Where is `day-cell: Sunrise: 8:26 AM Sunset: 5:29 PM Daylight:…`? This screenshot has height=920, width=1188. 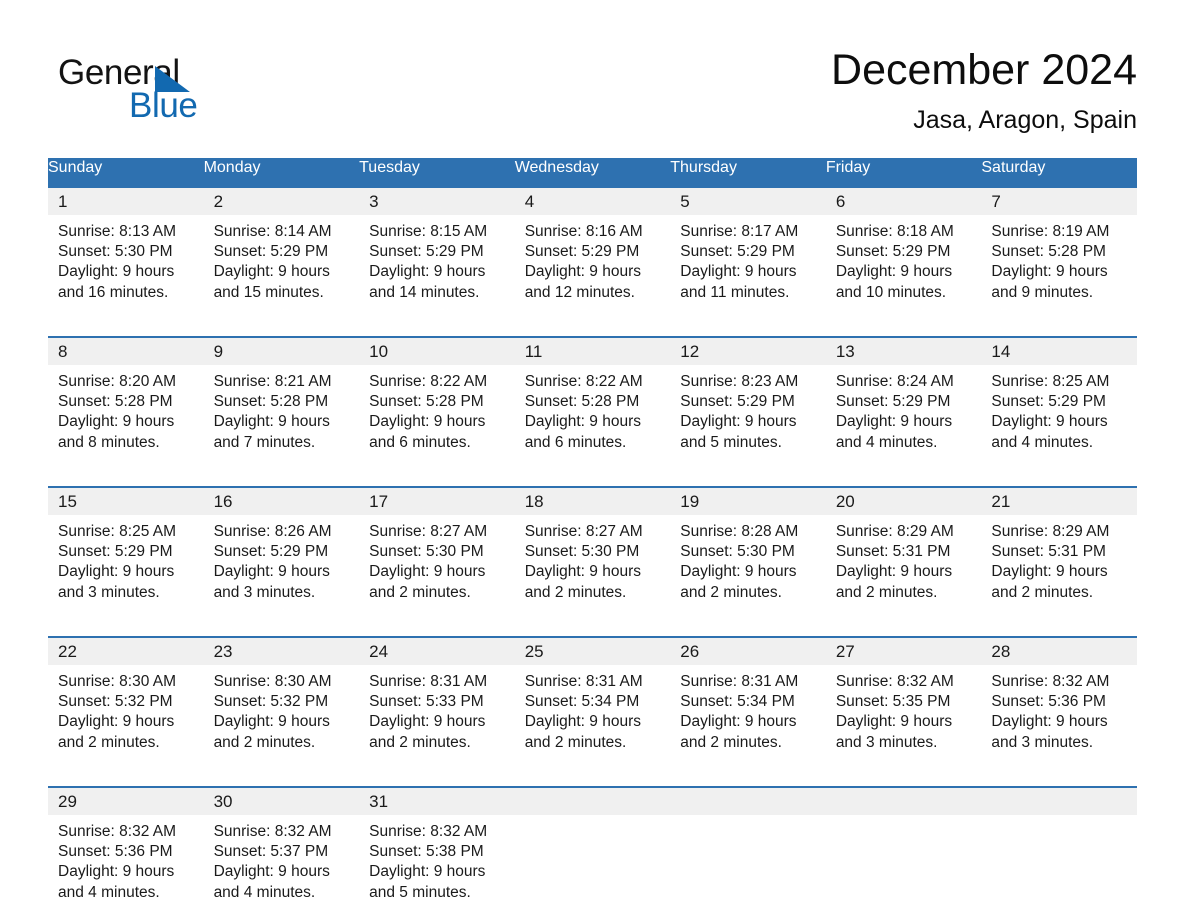
day-cell: Sunrise: 8:26 AM Sunset: 5:29 PM Daylight:… is located at coordinates (281, 567).